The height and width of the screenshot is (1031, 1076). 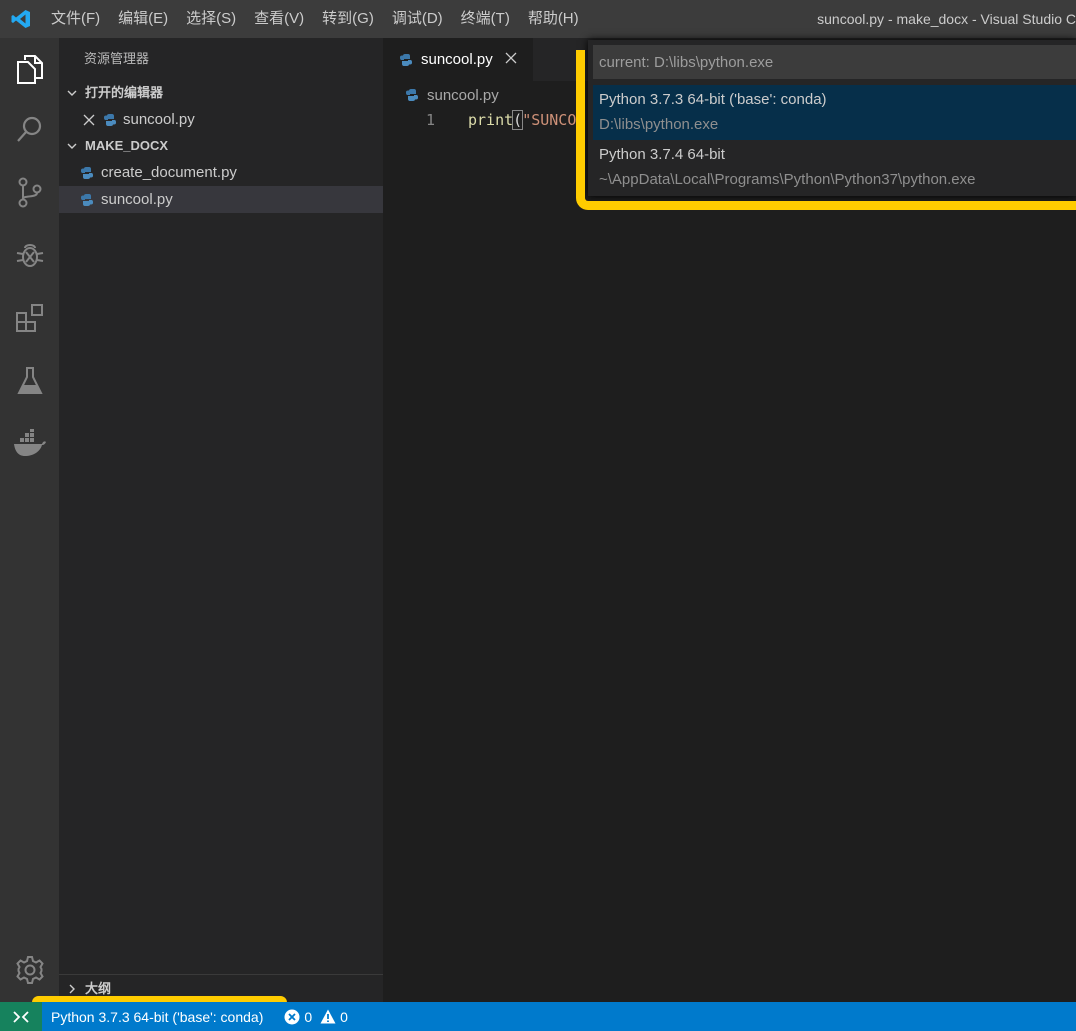 I want to click on open-editors-label: 打开的编辑器, so click(x=124, y=92).